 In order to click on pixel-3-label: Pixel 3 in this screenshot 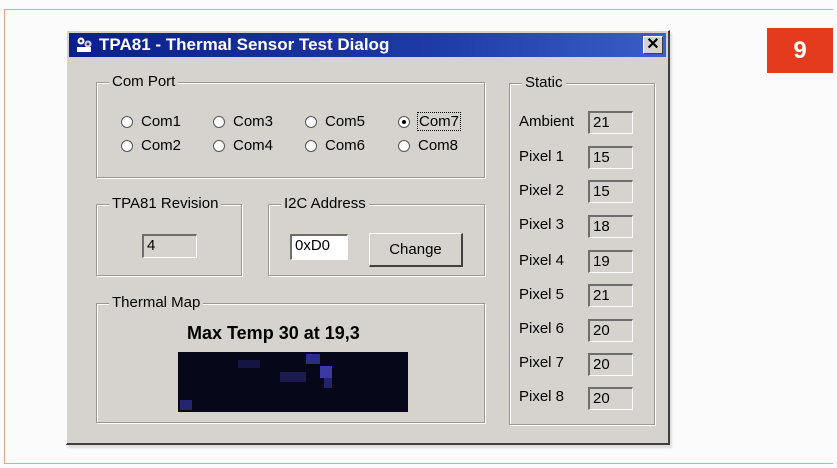, I will do `click(542, 224)`.